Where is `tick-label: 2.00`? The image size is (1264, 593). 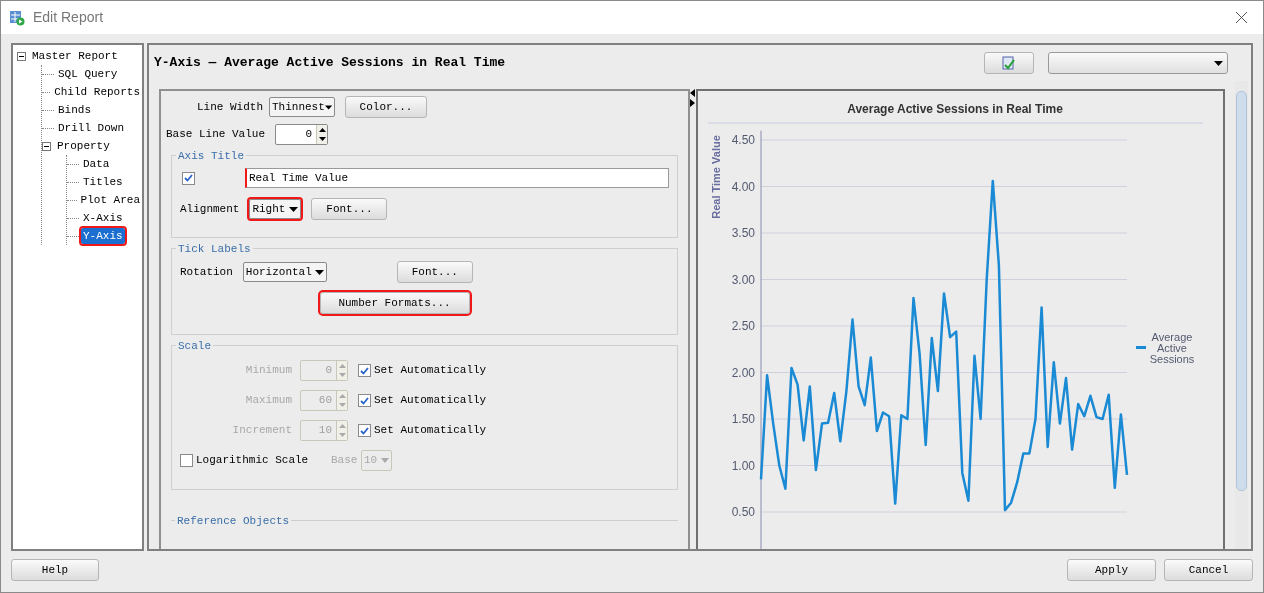
tick-label: 2.00 is located at coordinates (743, 372).